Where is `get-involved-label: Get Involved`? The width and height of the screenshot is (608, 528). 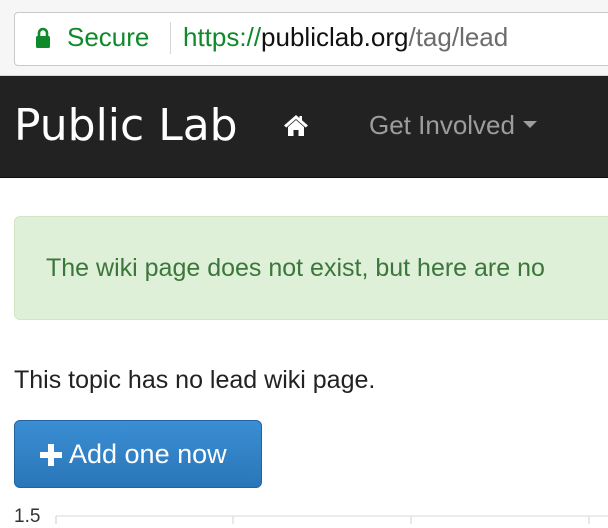 get-involved-label: Get Involved is located at coordinates (442, 125).